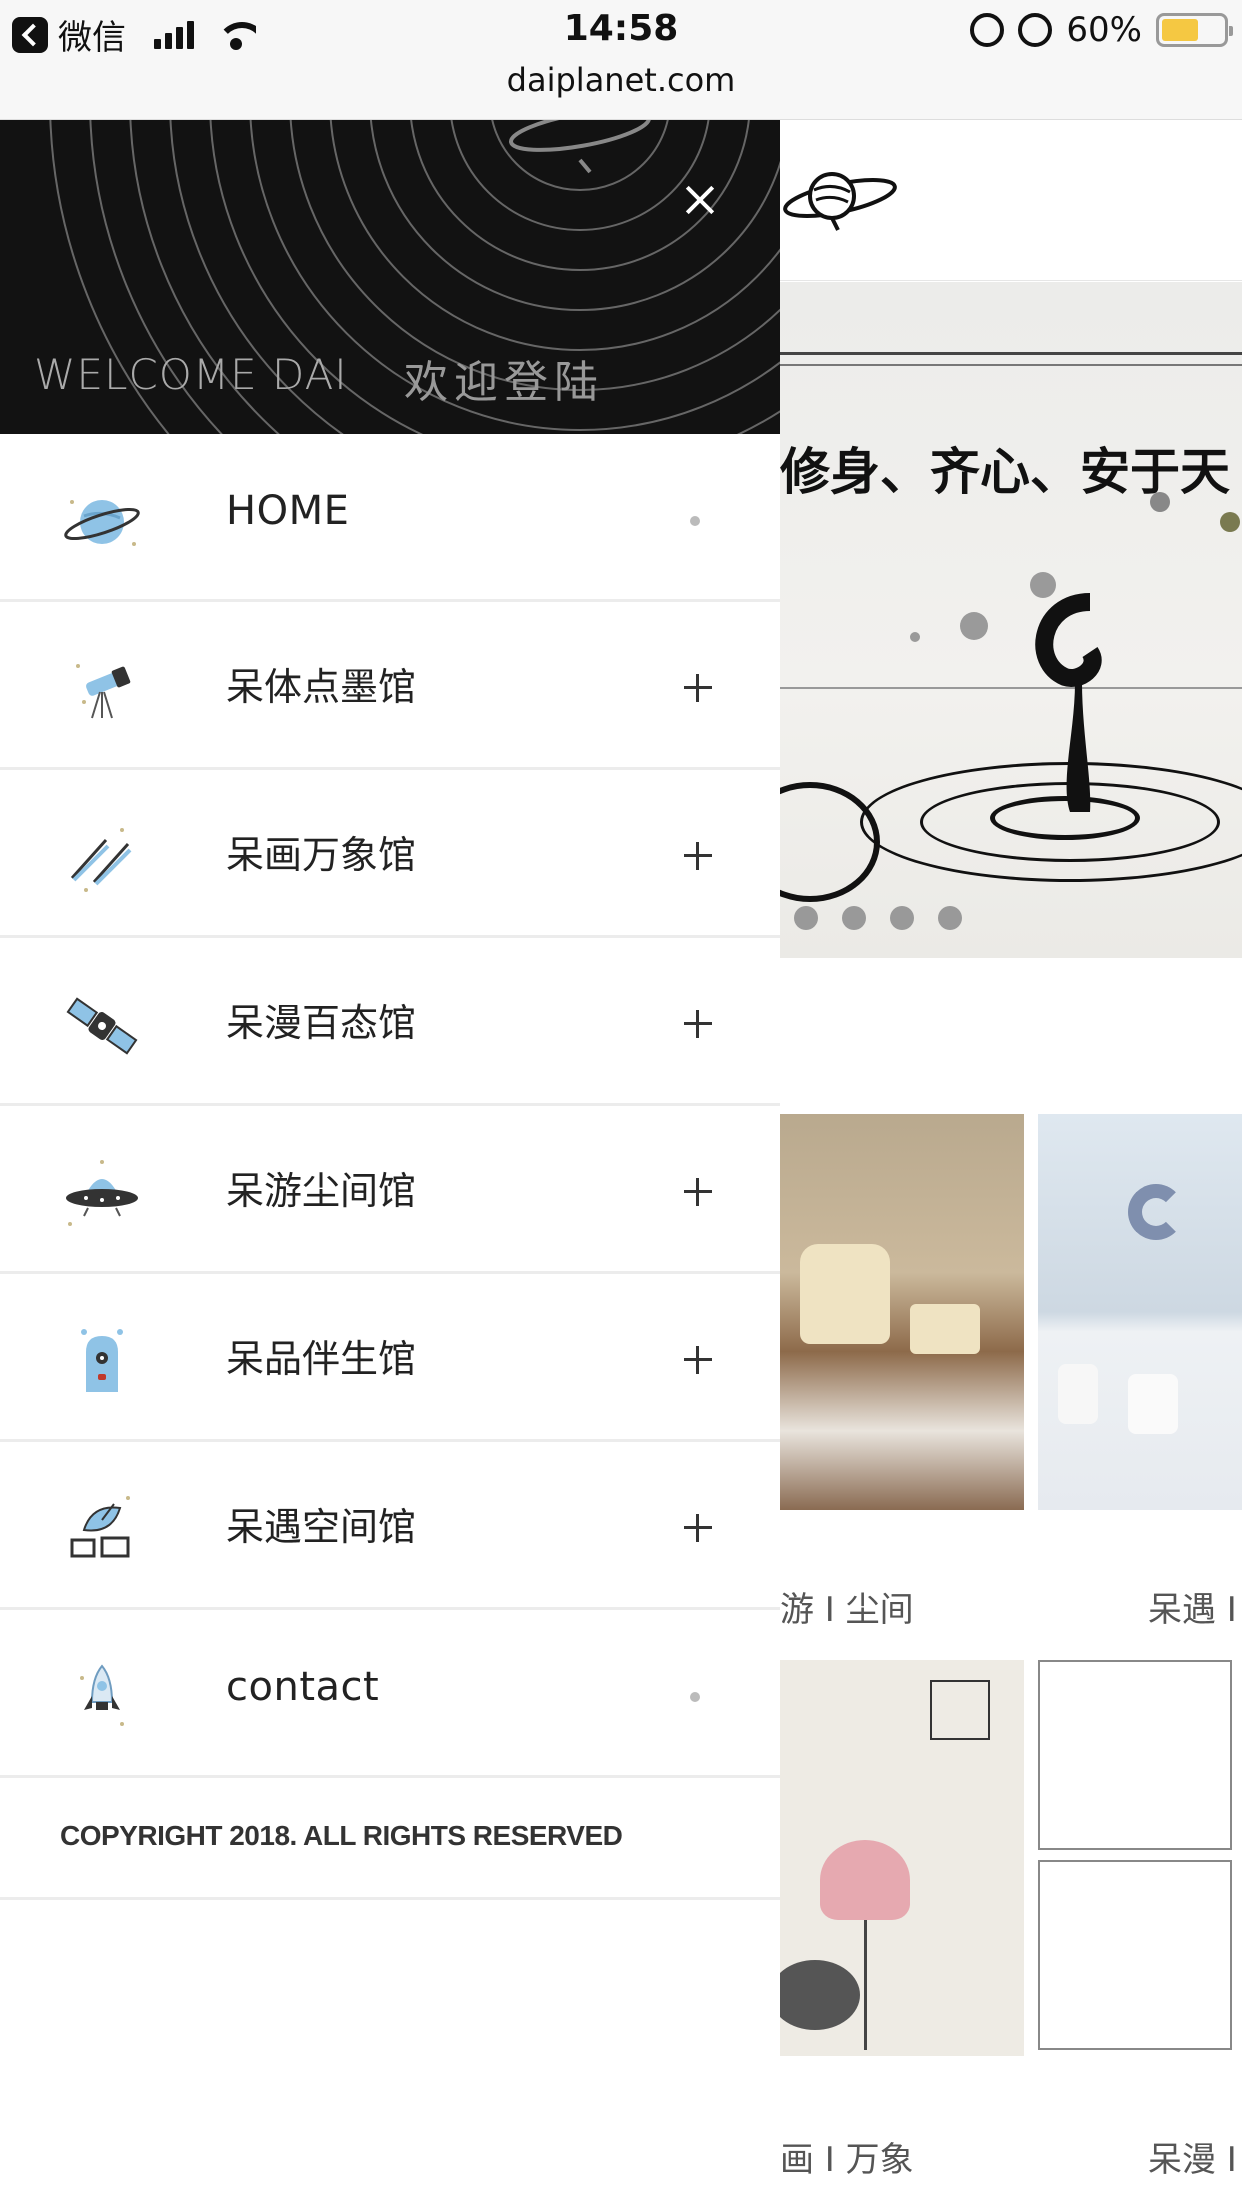  What do you see at coordinates (100, 1527) in the screenshot?
I see `radar-dish-icon` at bounding box center [100, 1527].